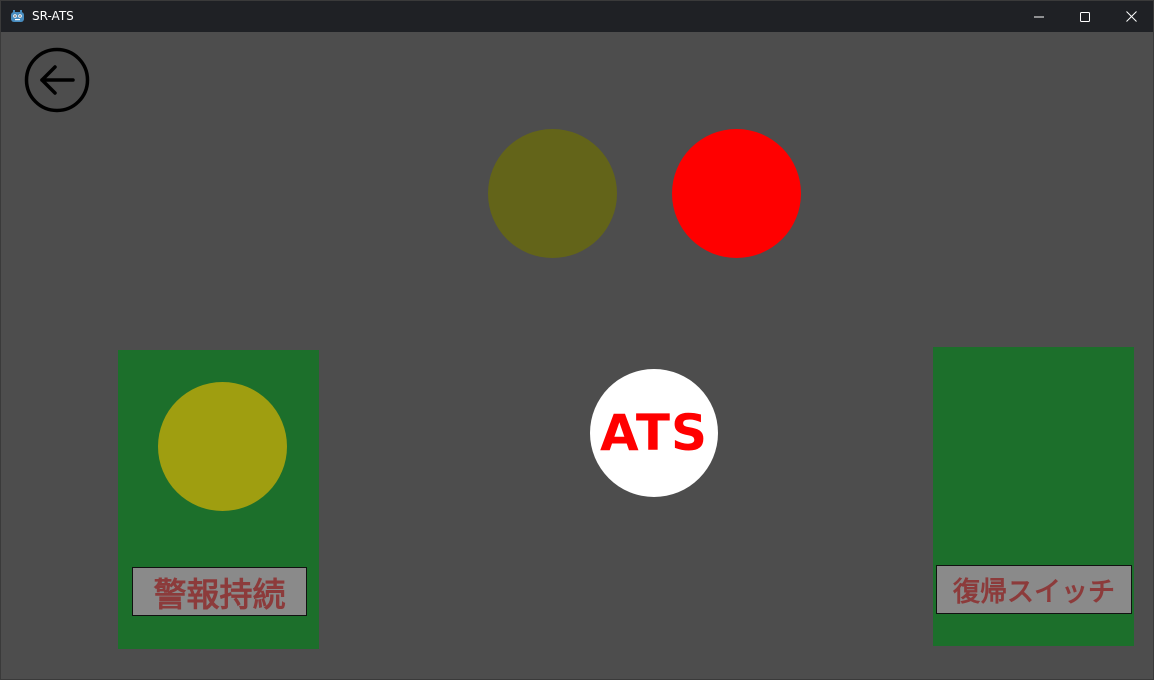 The height and width of the screenshot is (680, 1154). I want to click on alarm-continue-lamp, so click(222, 446).